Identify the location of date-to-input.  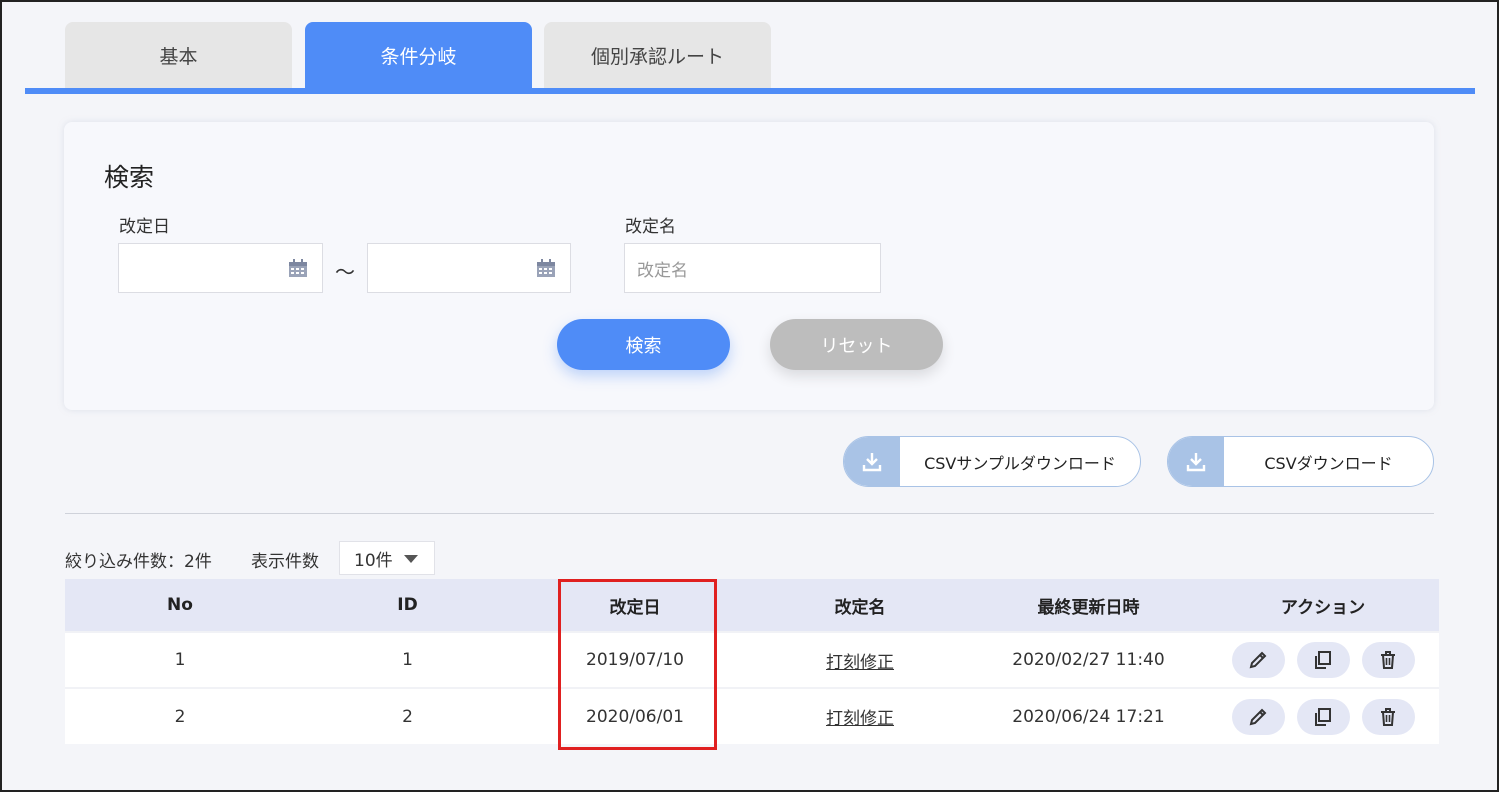
(469, 268).